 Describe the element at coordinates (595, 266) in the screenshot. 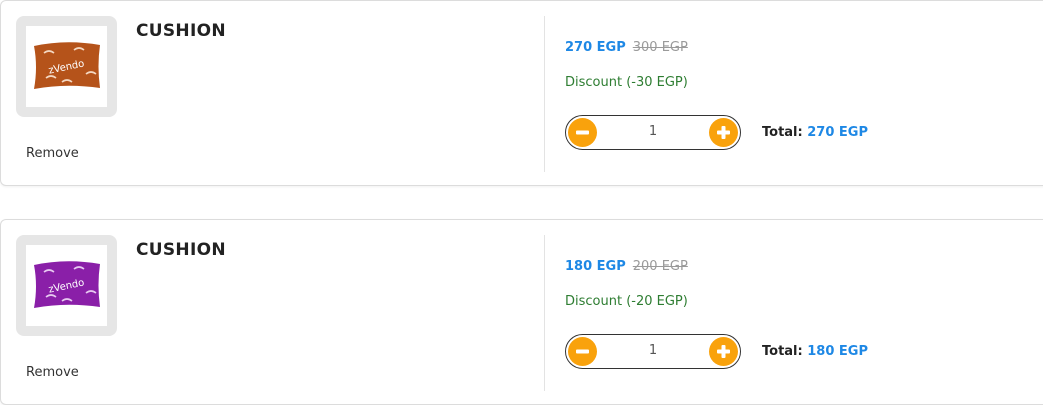

I see `current-price: 180 EGP` at that location.